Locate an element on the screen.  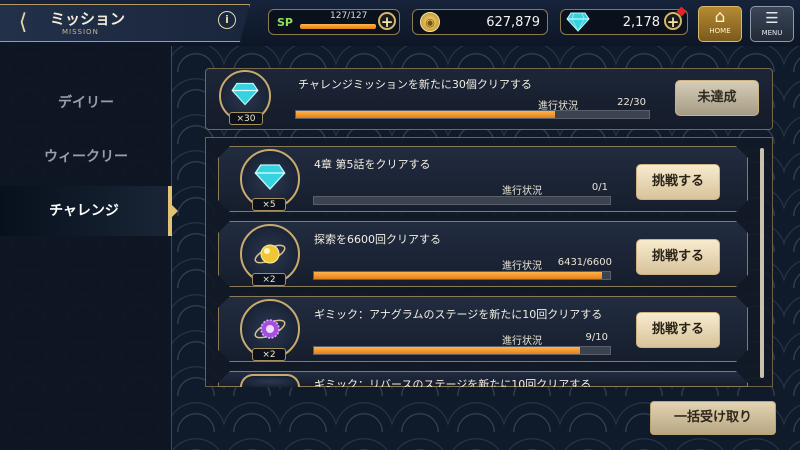
mission-text: 4章 第5話をクリアする is located at coordinates (372, 164).